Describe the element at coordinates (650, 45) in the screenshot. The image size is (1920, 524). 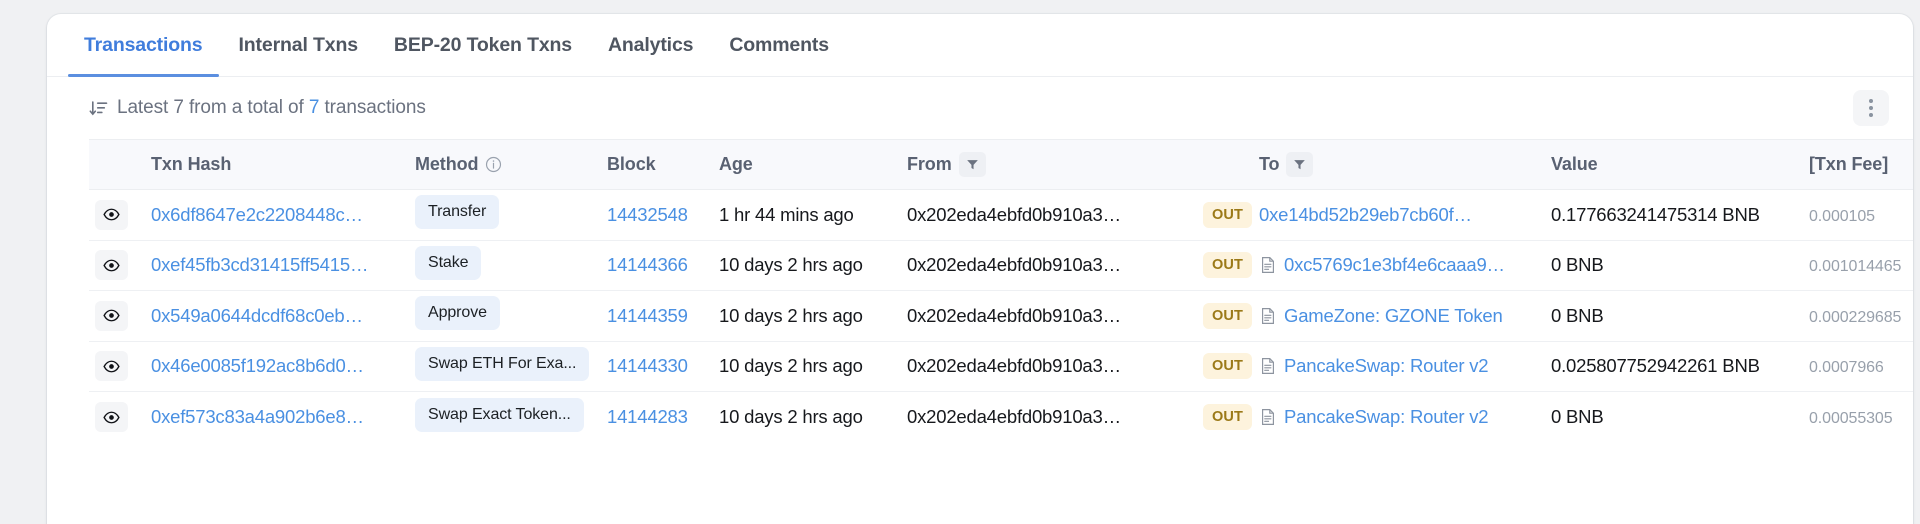
I see `tab-analytics: Analytics` at that location.